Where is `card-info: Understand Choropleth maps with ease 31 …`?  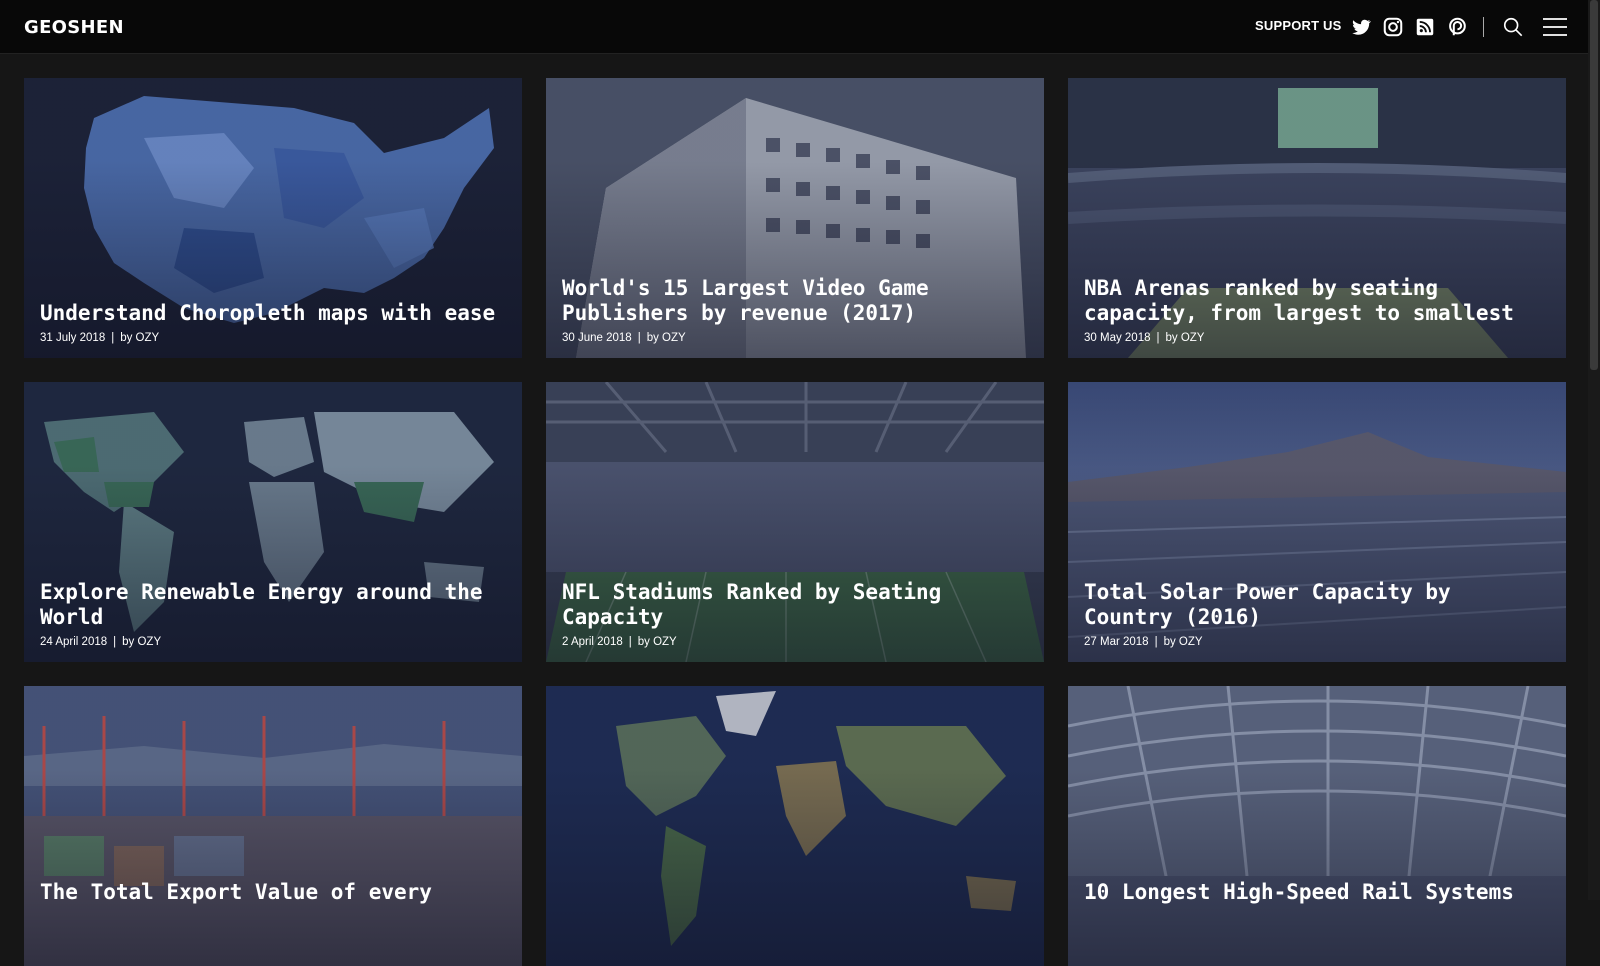
card-info: Understand Choropleth maps with ease 31 … is located at coordinates (273, 322).